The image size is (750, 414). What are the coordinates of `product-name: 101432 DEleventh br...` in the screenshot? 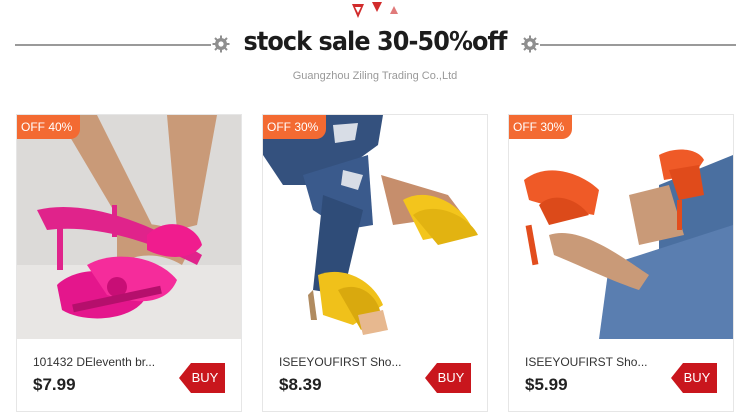 It's located at (108, 362).